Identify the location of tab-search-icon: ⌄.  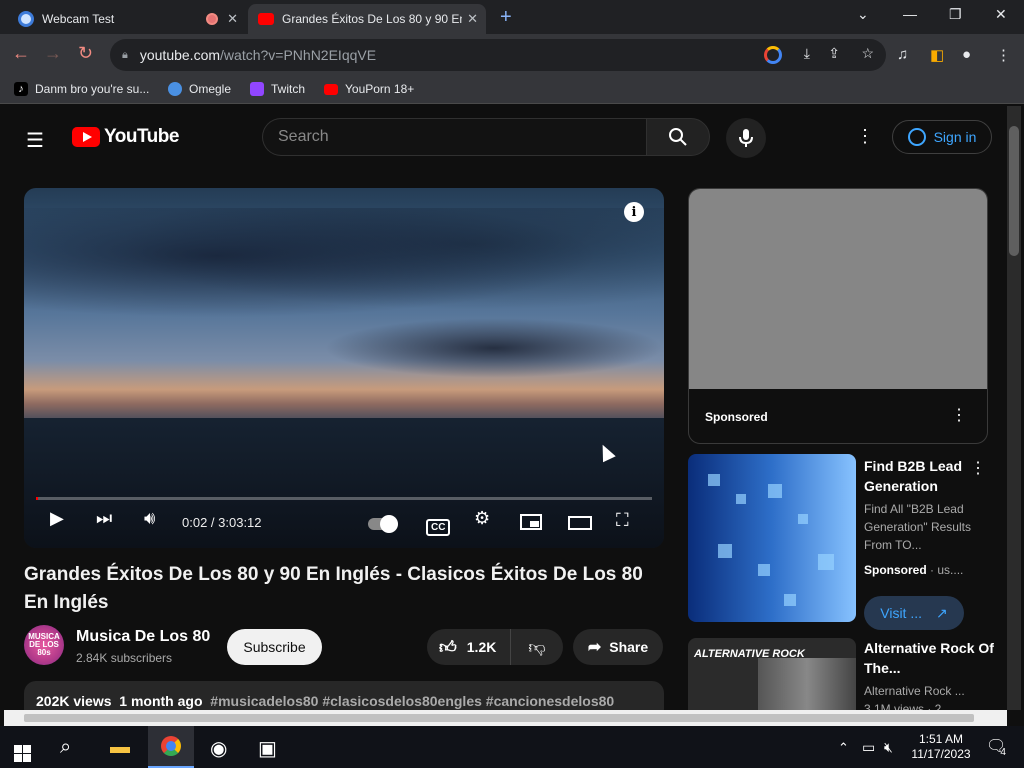
(863, 14).